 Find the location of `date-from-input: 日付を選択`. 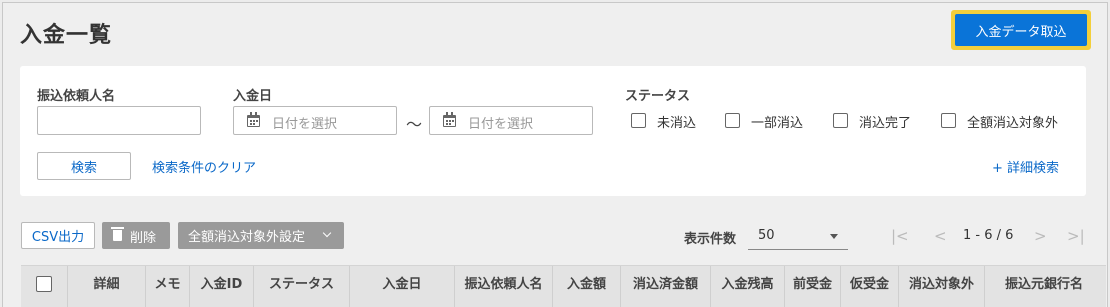

date-from-input: 日付を選択 is located at coordinates (315, 120).